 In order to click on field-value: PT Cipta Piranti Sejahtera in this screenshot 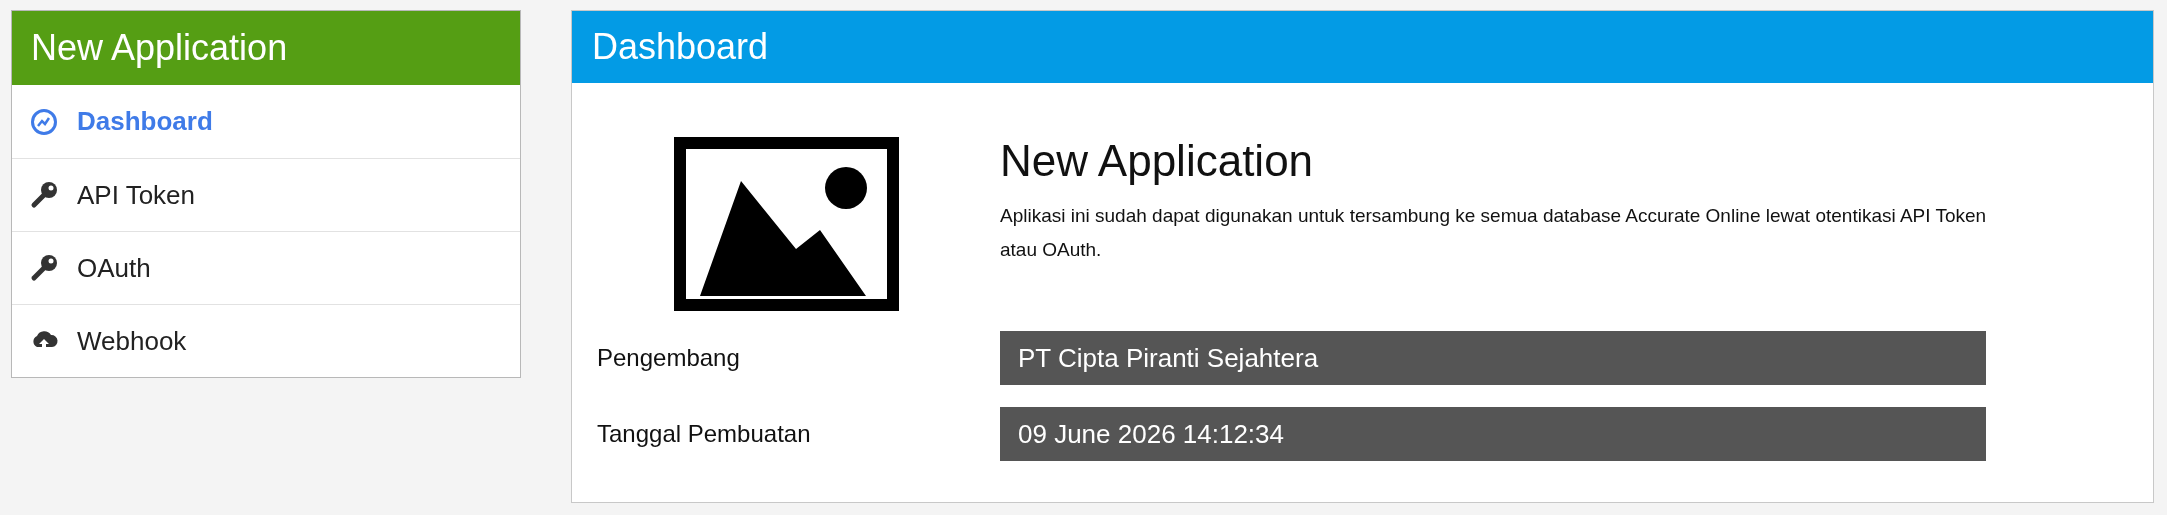, I will do `click(1493, 358)`.